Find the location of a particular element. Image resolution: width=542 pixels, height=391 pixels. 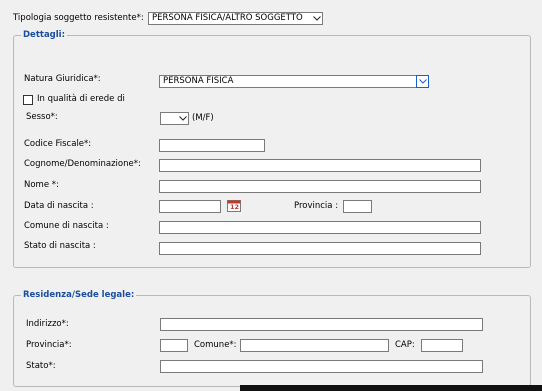

sesso-hint: (M/F) is located at coordinates (203, 118).